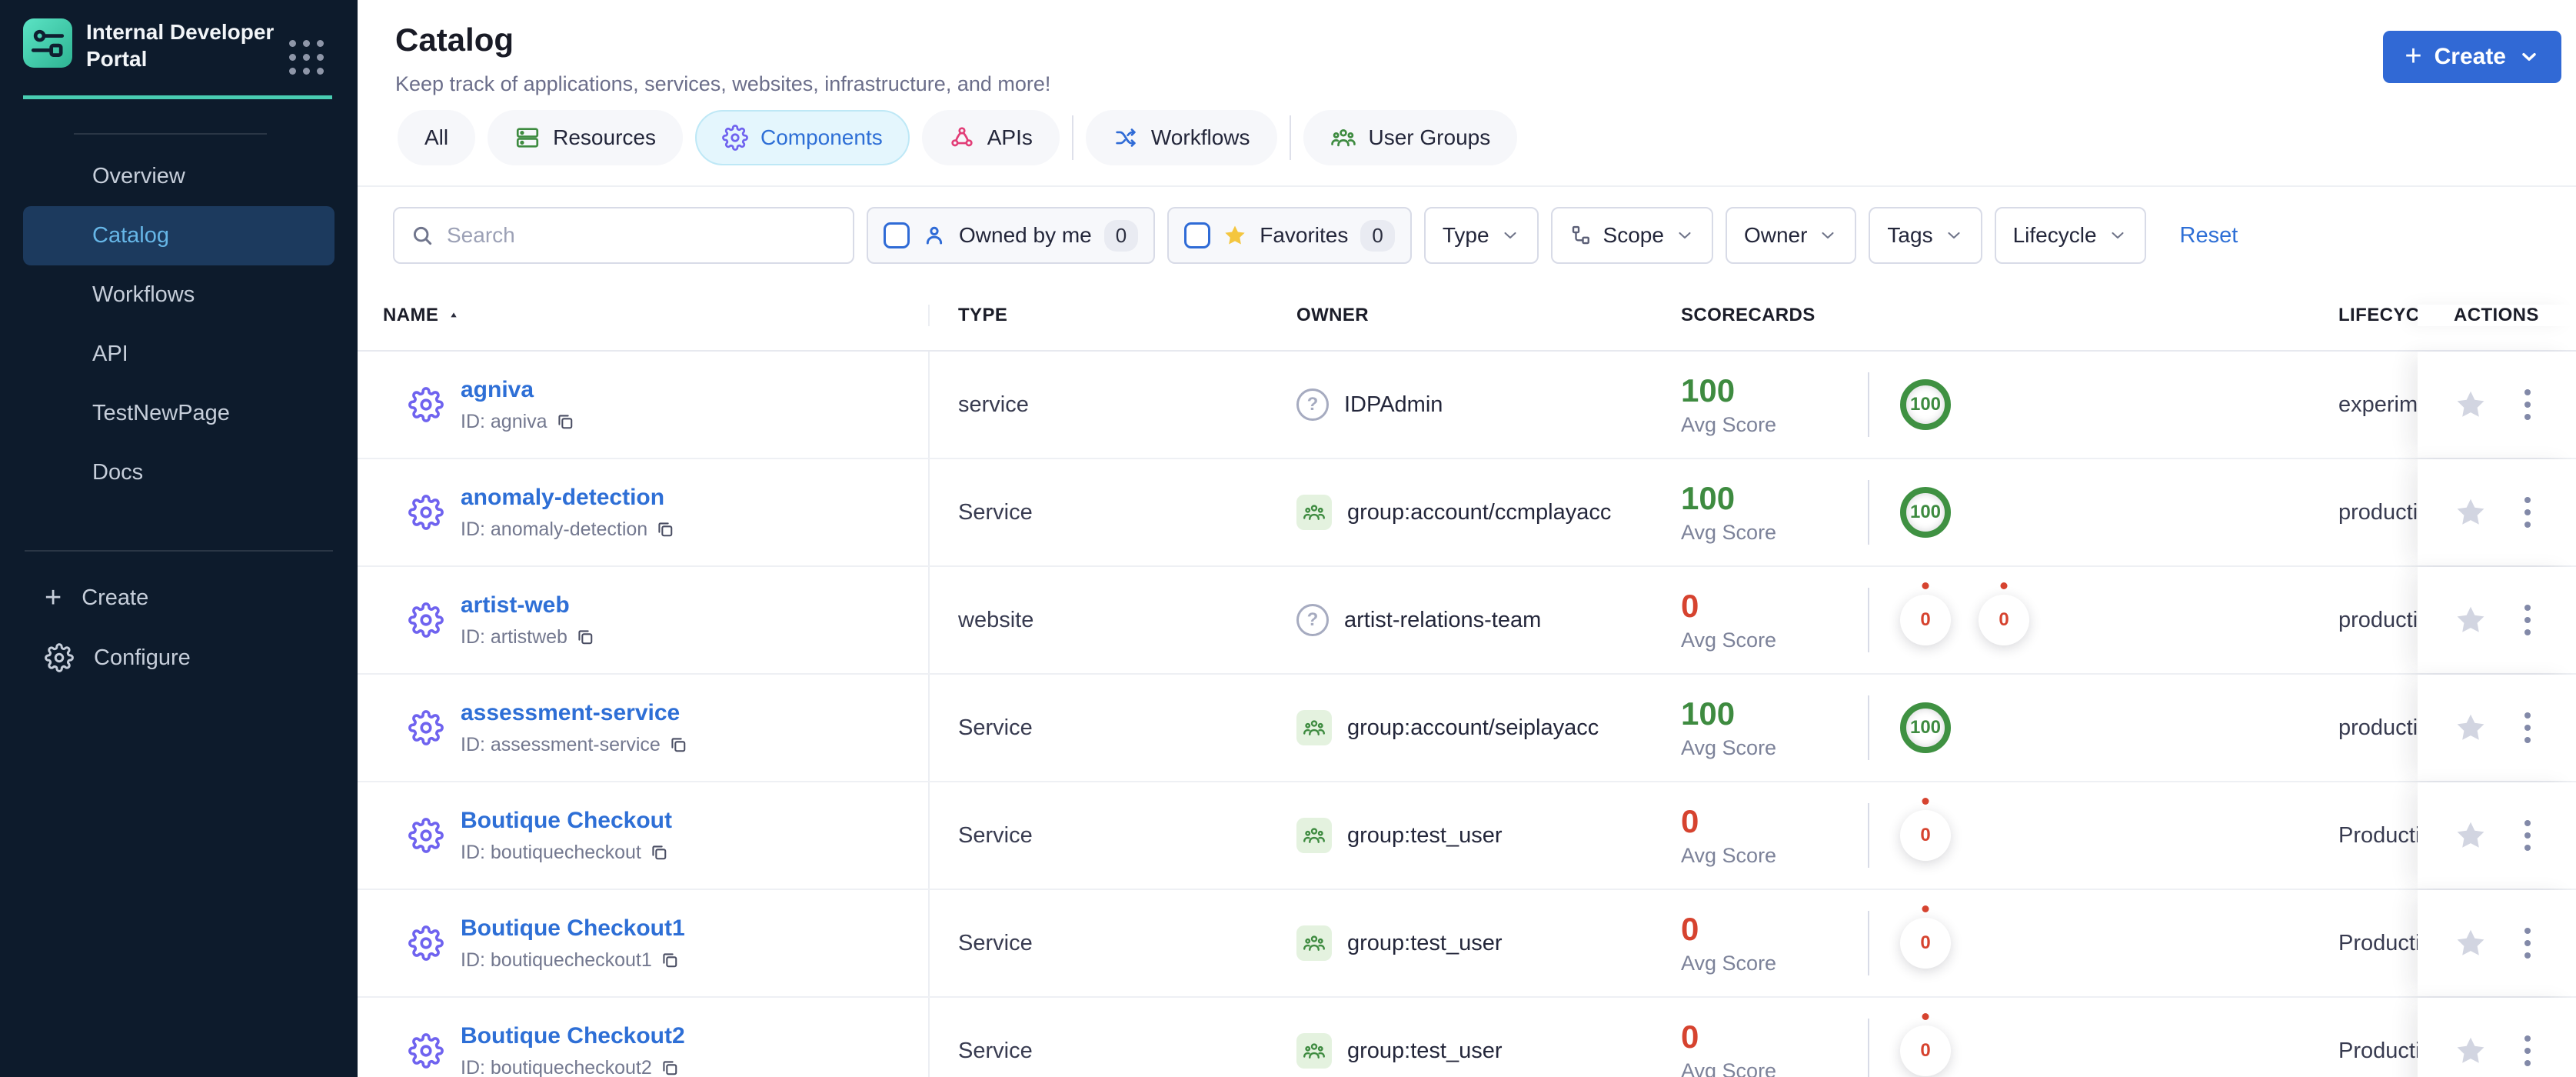  I want to click on sidebar-item-overview: Overview, so click(178, 176).